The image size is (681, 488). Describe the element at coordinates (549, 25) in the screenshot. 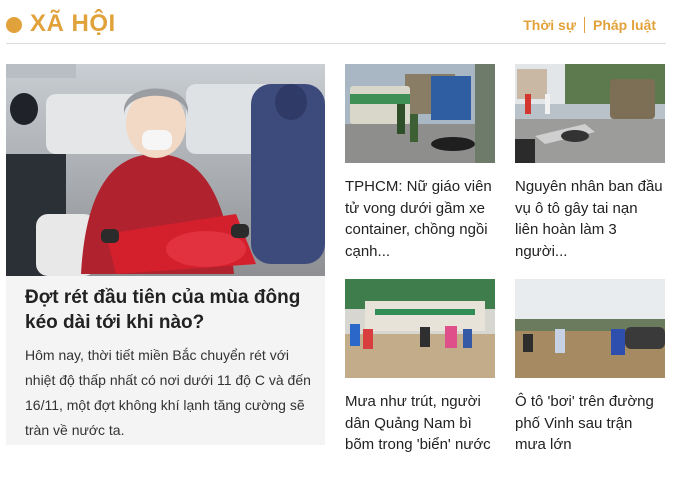

I see `link-thoi-su: Thời sự` at that location.